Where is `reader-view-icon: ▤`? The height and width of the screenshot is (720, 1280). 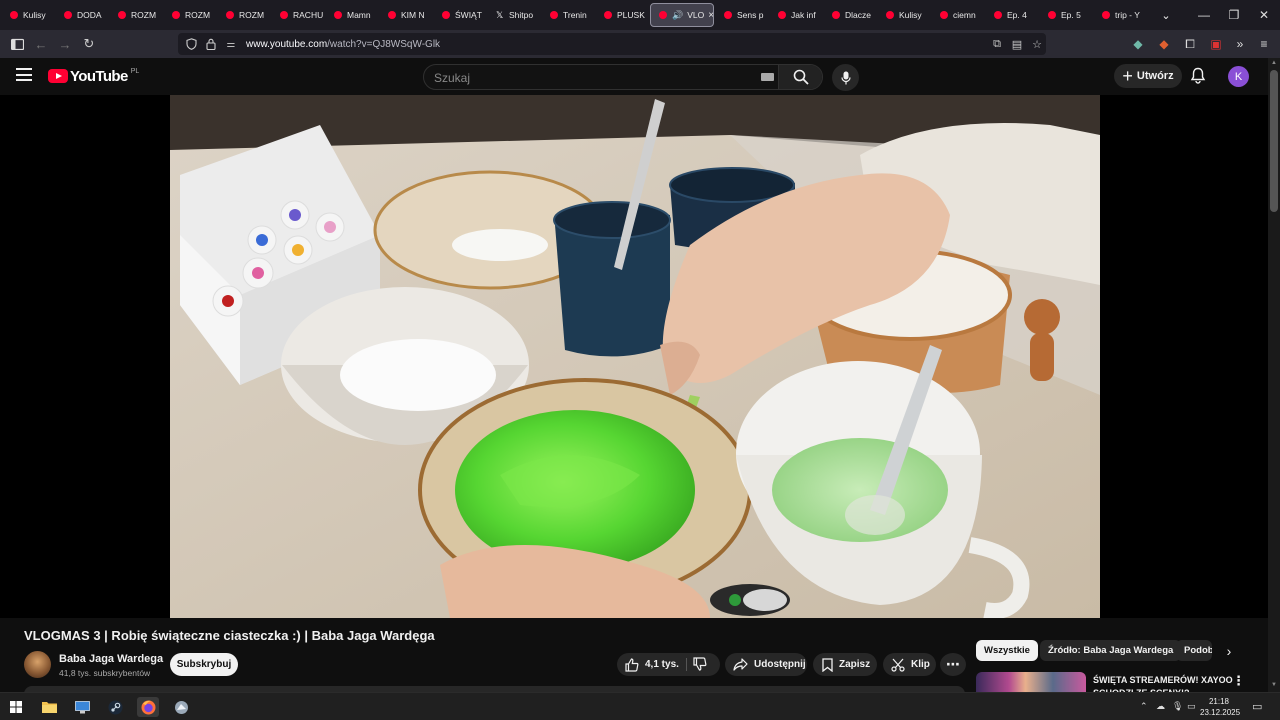 reader-view-icon: ▤ is located at coordinates (1017, 44).